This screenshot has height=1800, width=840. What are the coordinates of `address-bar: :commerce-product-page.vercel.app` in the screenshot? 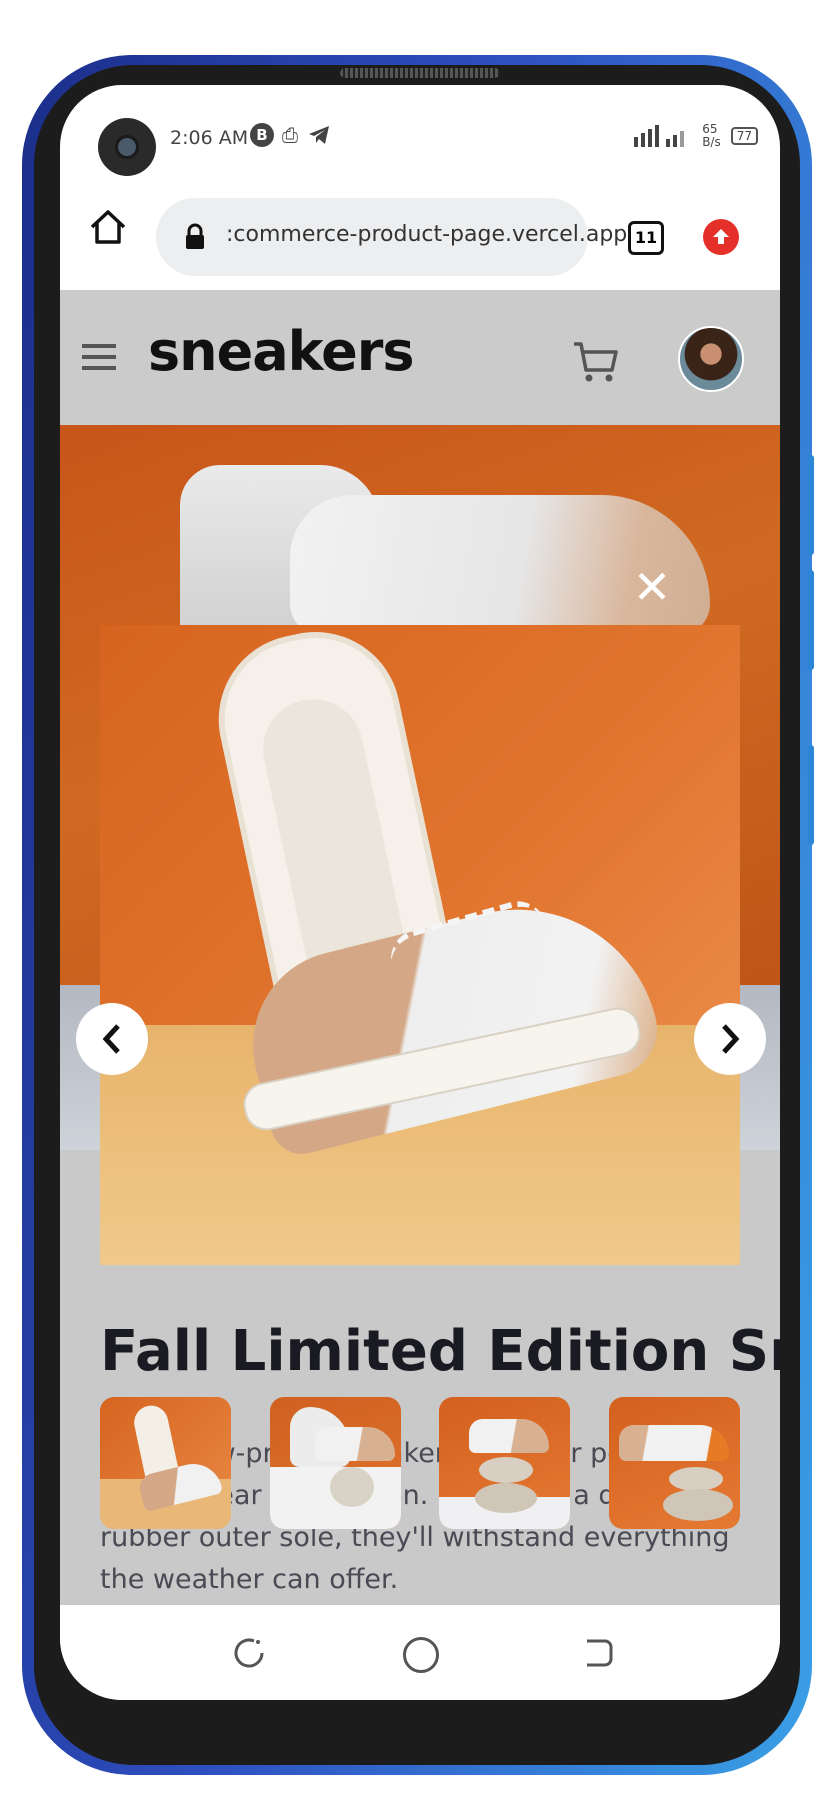 It's located at (391, 237).